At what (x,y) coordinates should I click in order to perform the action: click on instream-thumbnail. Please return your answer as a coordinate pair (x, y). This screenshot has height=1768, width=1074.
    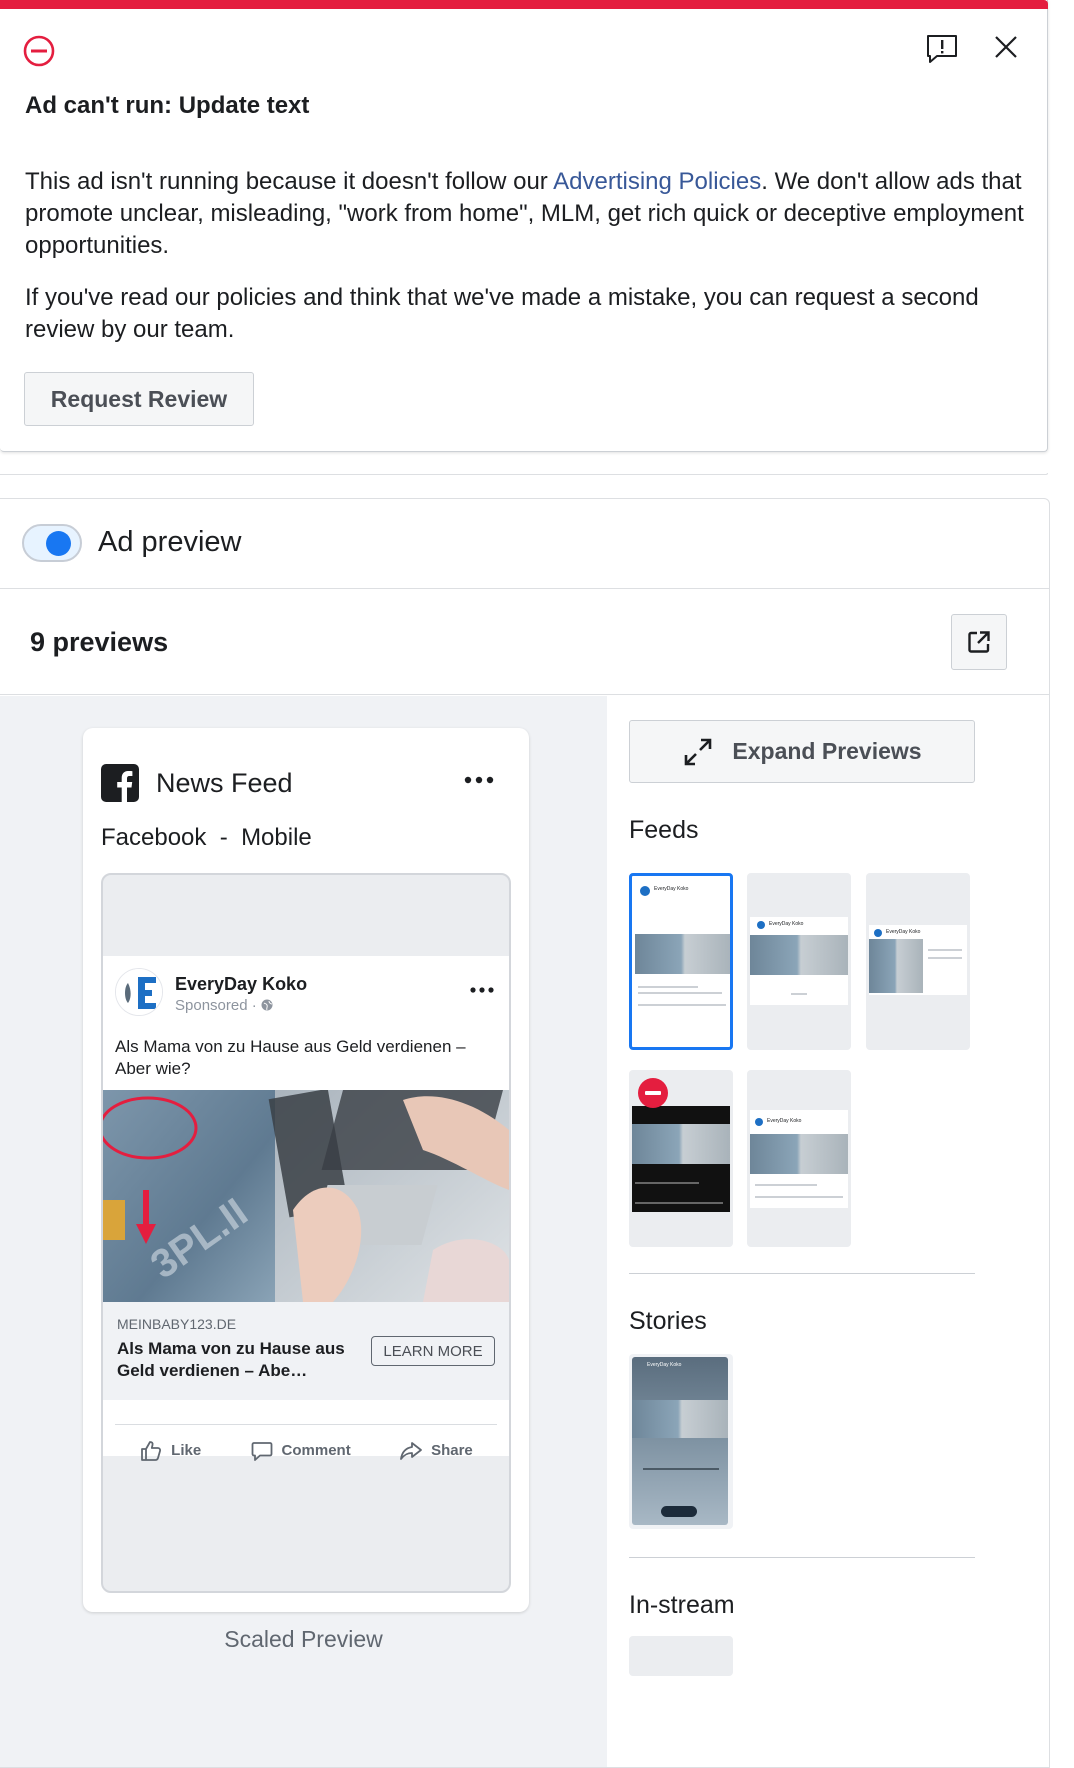
    Looking at the image, I should click on (681, 1656).